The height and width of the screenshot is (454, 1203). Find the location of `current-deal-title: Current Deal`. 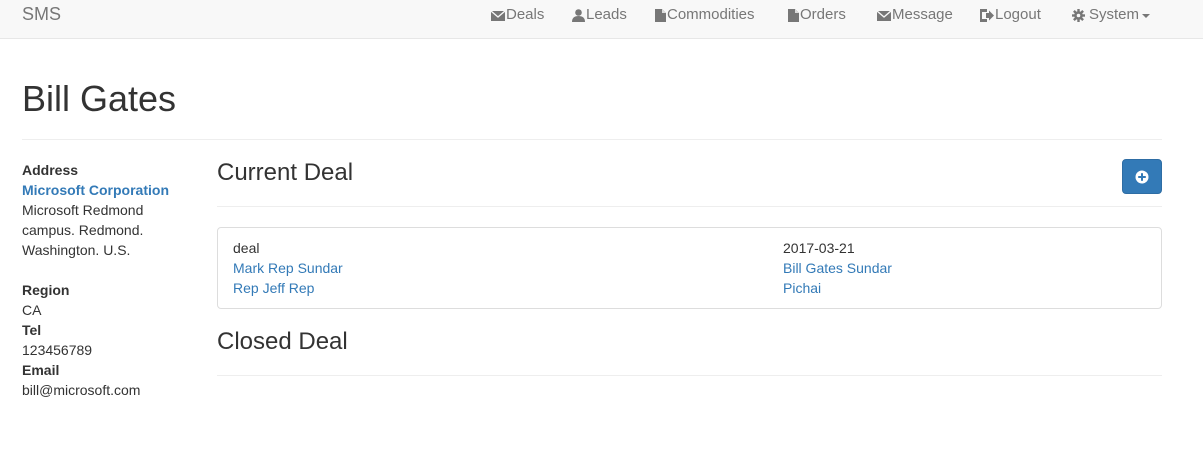

current-deal-title: Current Deal is located at coordinates (285, 172).